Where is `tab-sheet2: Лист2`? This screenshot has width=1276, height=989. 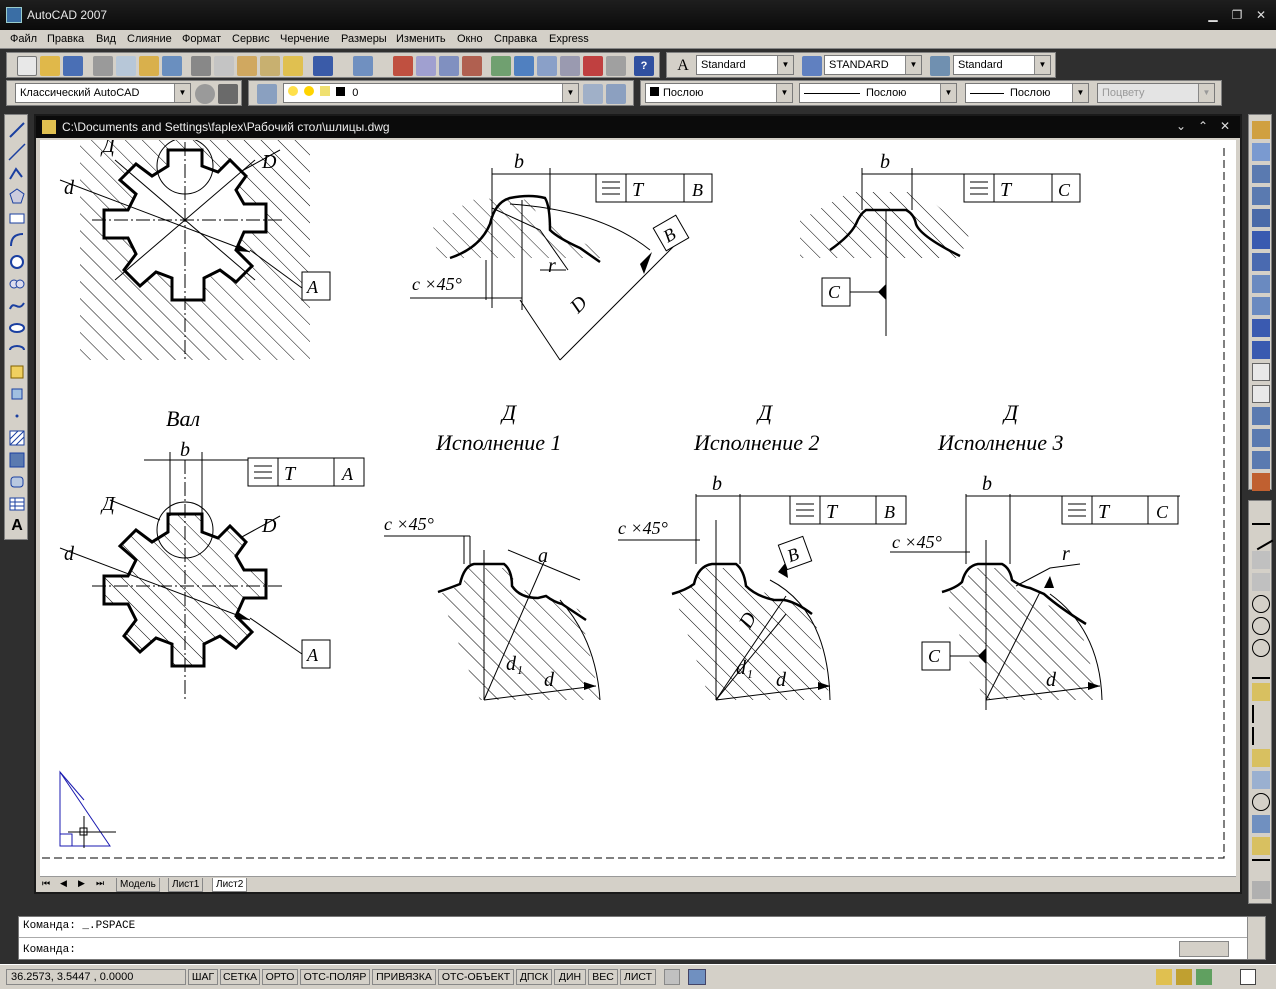
tab-sheet2: Лист2 is located at coordinates (230, 885).